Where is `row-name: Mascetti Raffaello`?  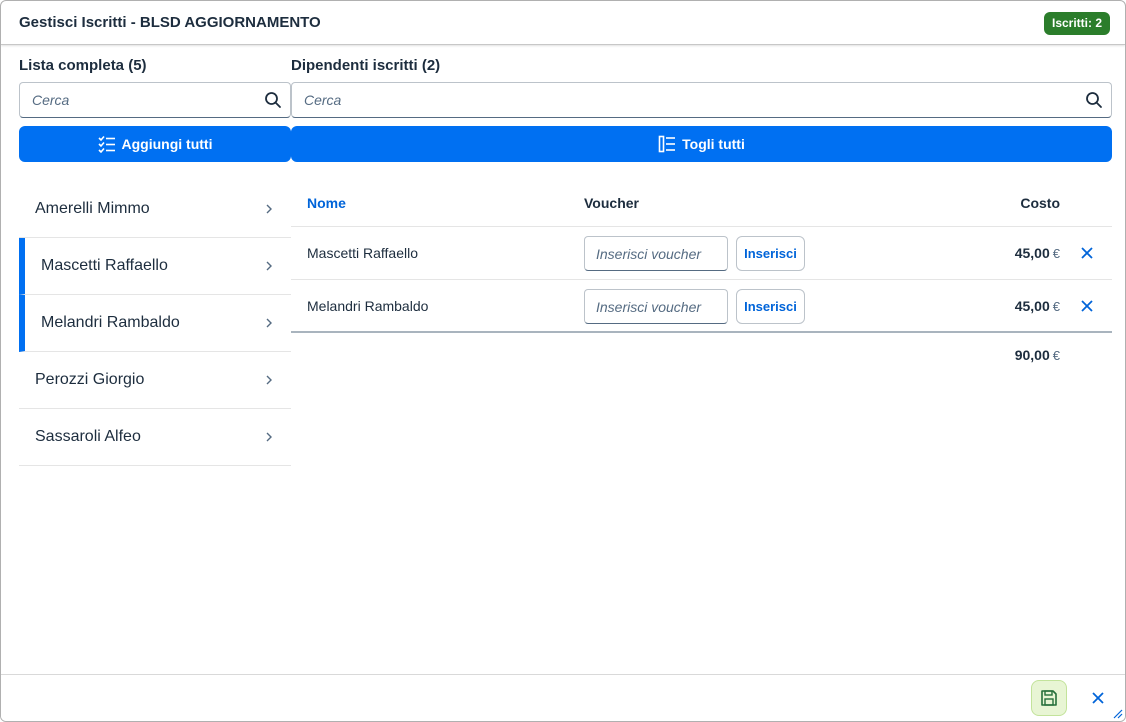 row-name: Mascetti Raffaello is located at coordinates (363, 253).